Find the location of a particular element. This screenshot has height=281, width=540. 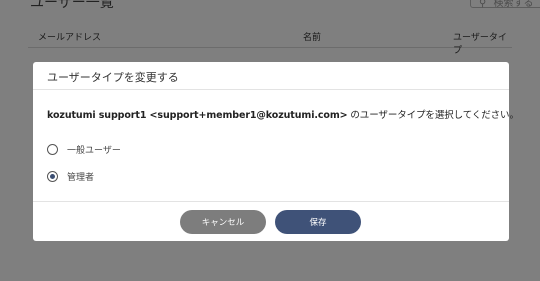

radio-label-admin: 管理者 is located at coordinates (80, 176).